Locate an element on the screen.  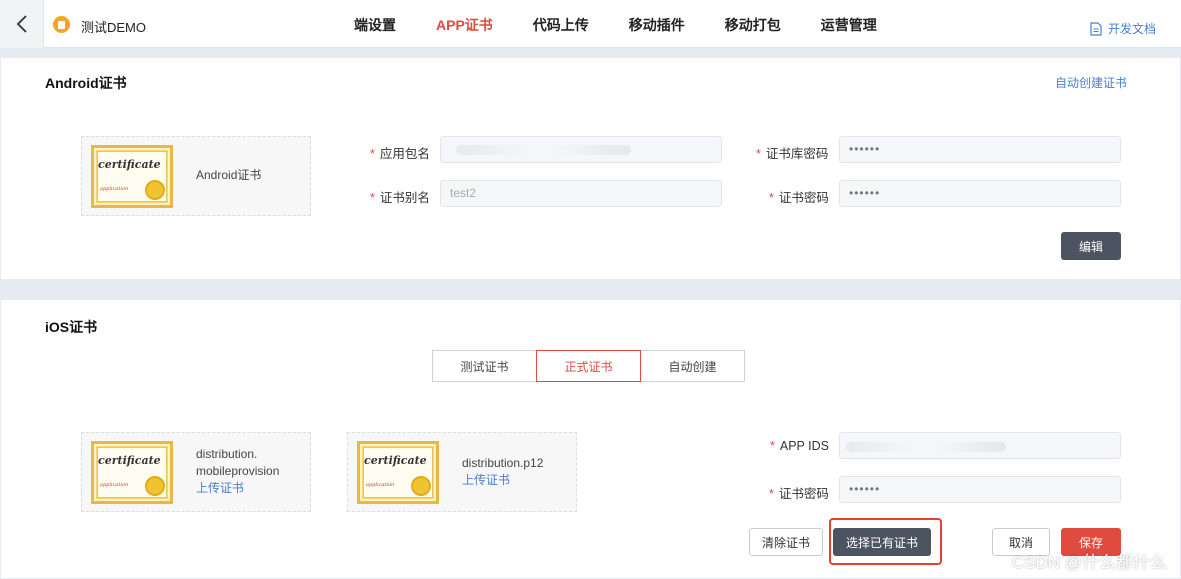
chevron-left-icon is located at coordinates (21, 24).